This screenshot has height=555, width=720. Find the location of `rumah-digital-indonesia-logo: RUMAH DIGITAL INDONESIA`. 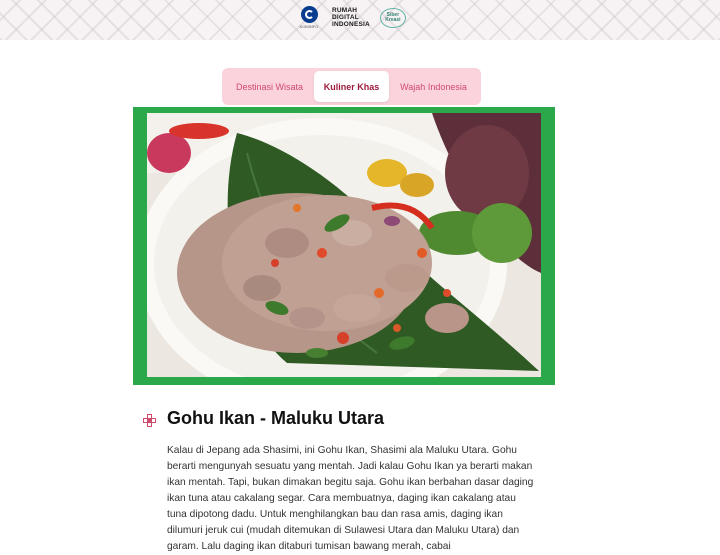

rumah-digital-indonesia-logo: RUMAH DIGITAL INDONESIA is located at coordinates (351, 17).